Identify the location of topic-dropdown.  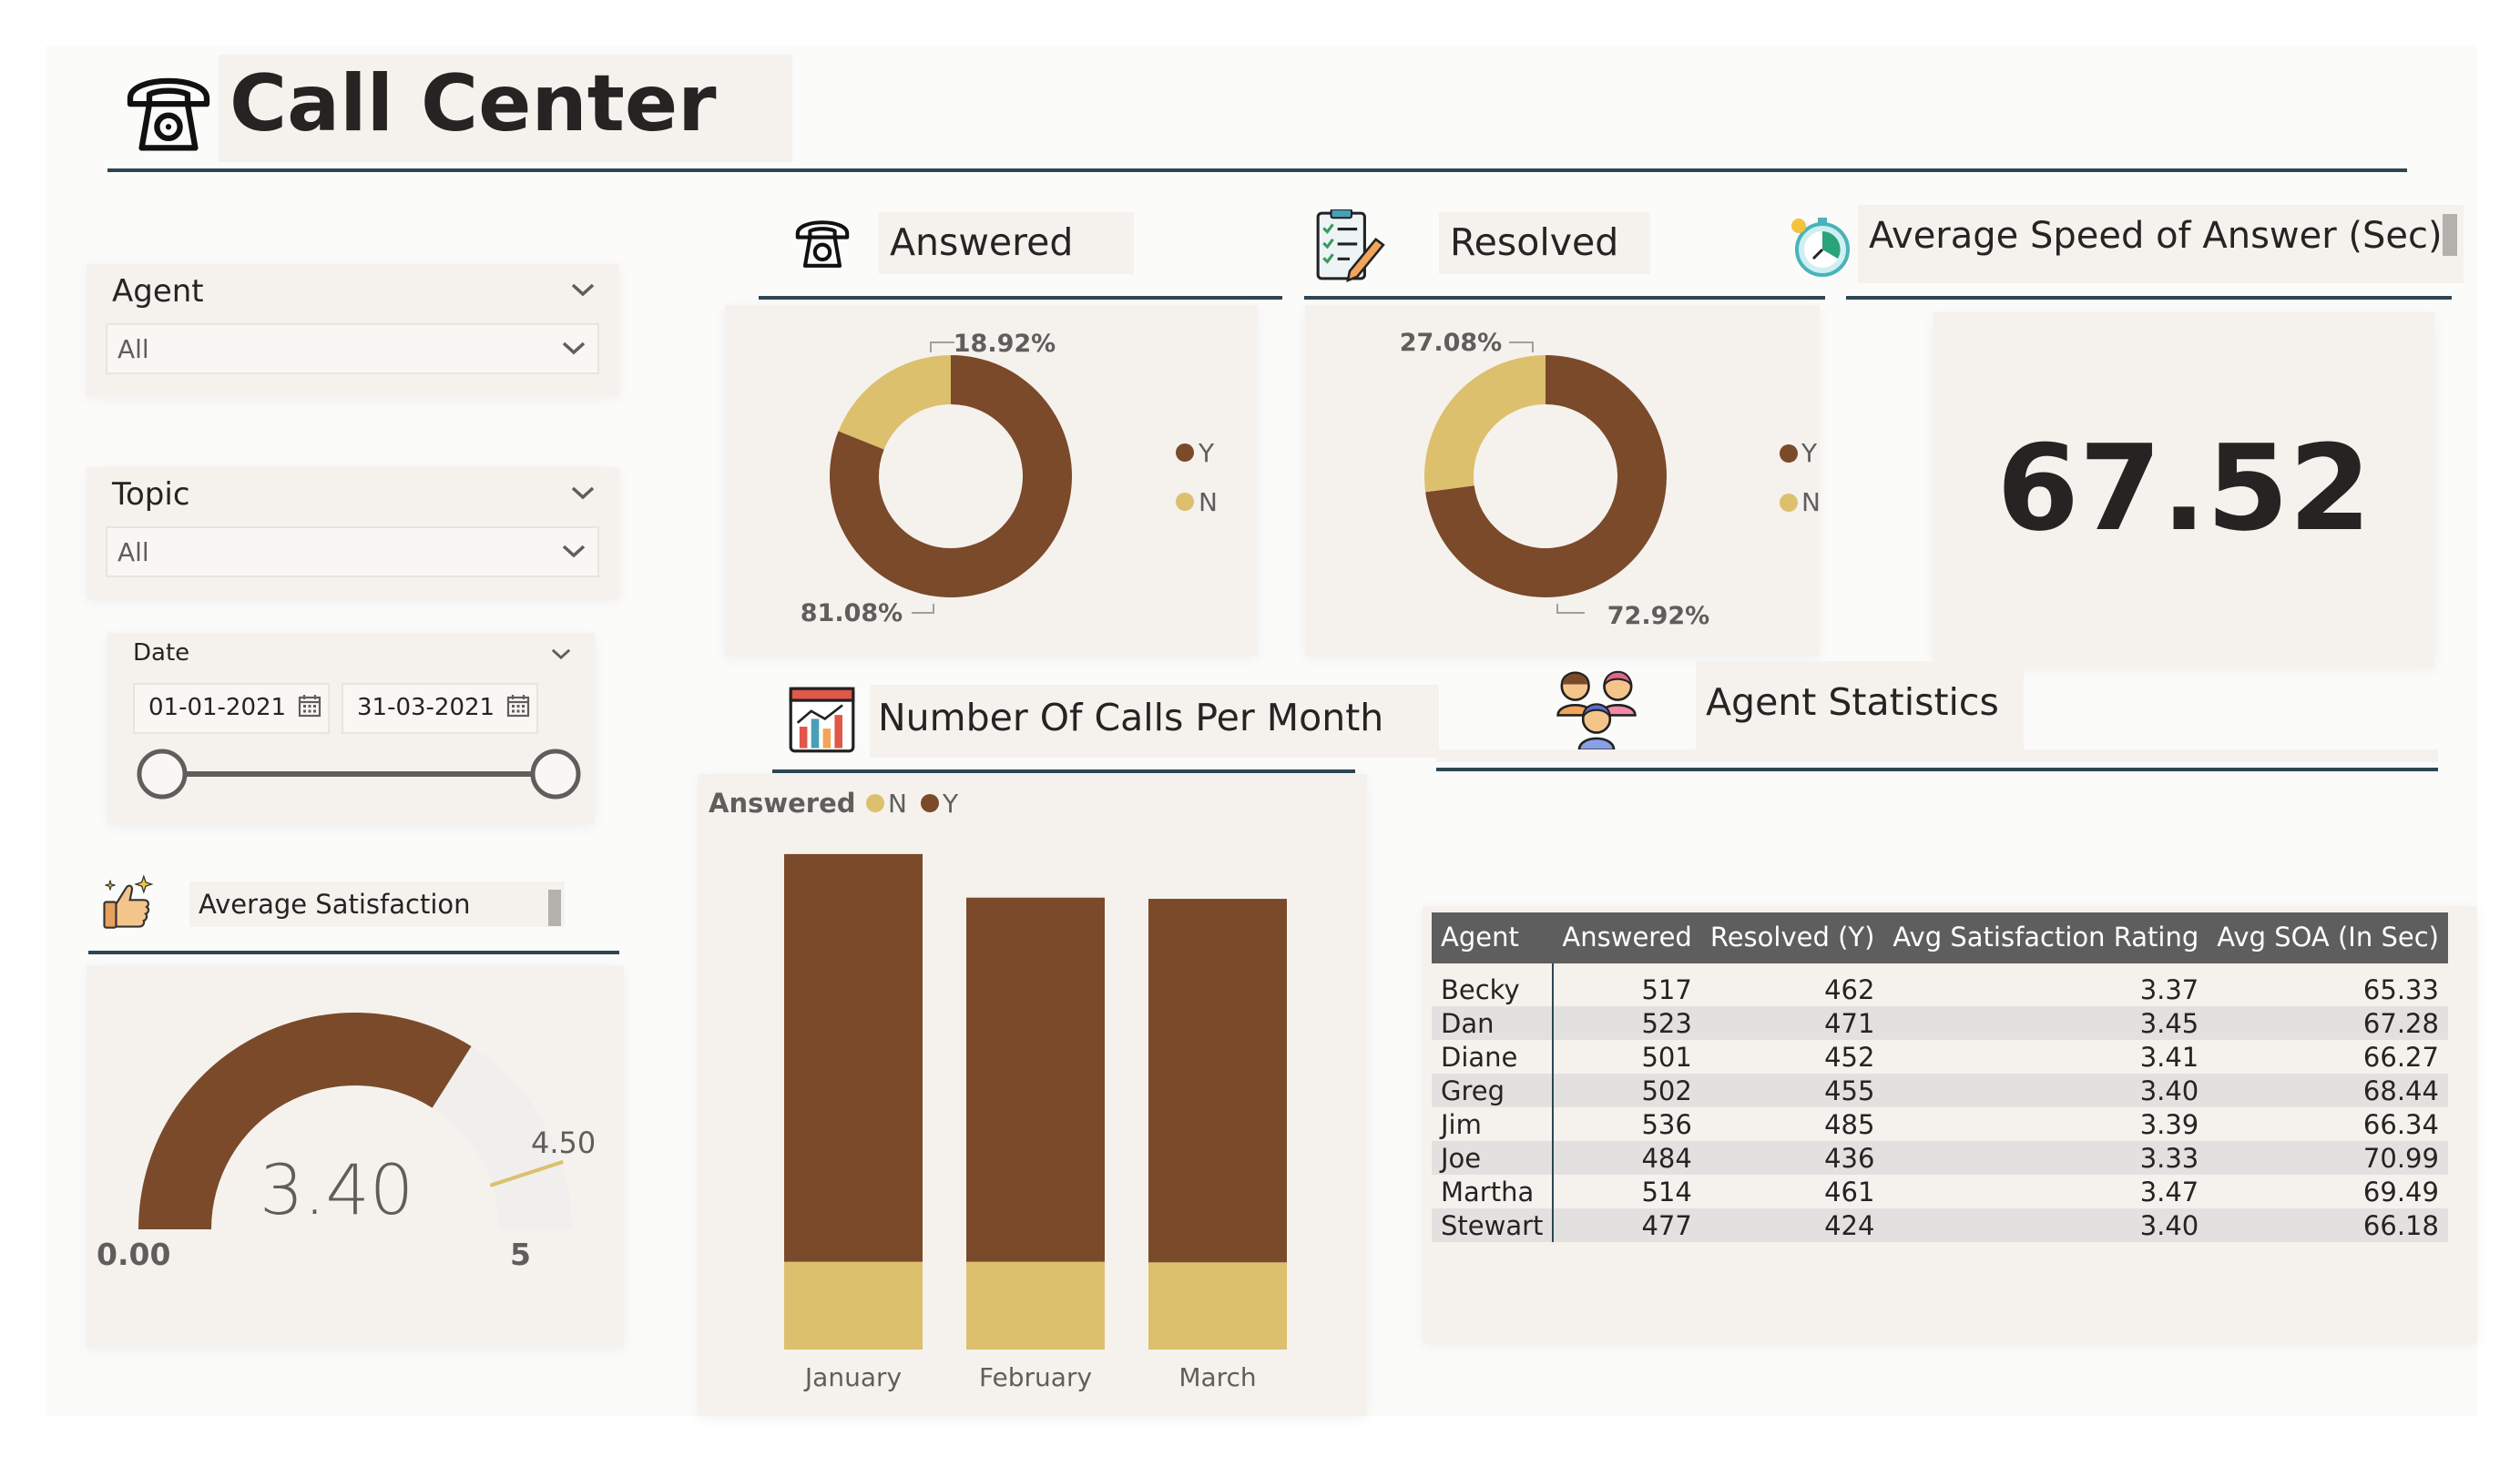
(353, 551).